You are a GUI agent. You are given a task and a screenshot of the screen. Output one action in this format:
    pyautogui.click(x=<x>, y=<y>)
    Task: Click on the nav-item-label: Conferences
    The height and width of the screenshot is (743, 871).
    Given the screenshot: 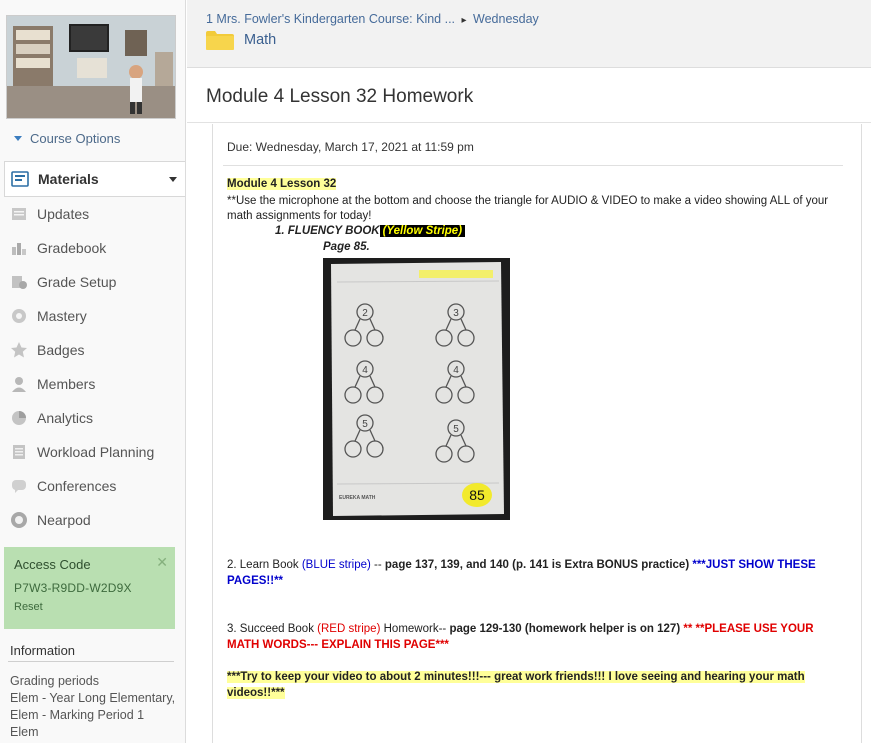 What is the action you would take?
    pyautogui.click(x=77, y=486)
    